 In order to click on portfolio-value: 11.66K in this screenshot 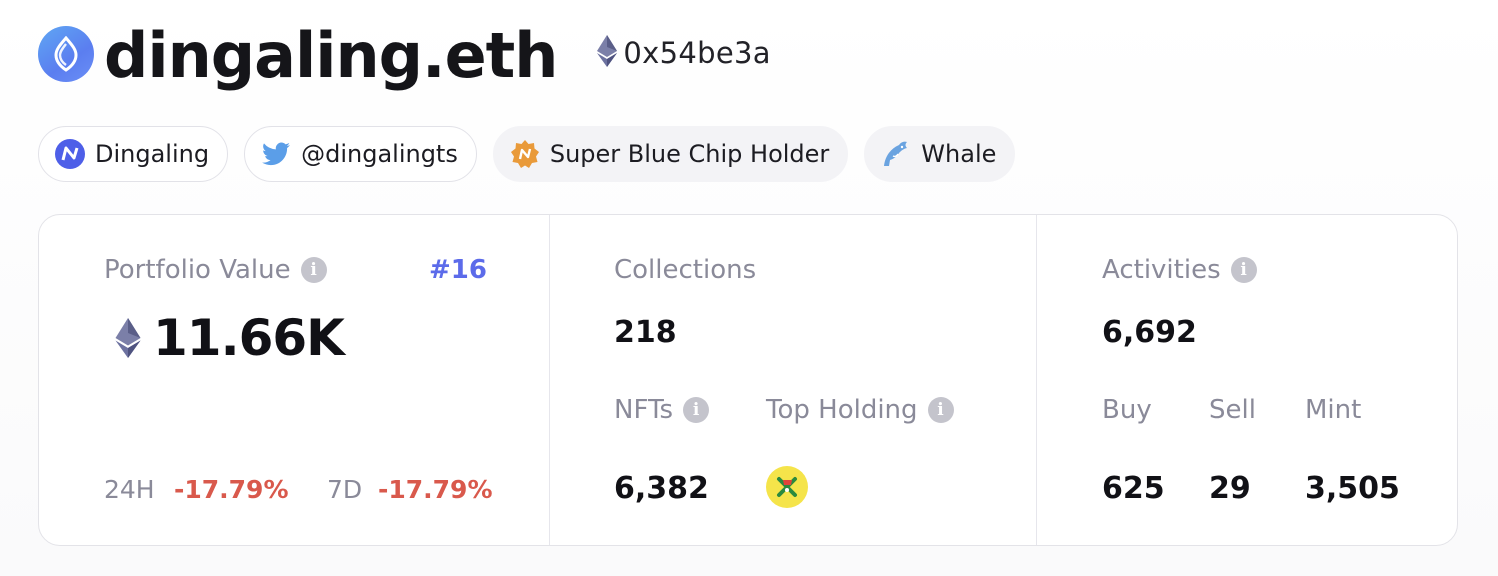, I will do `click(230, 338)`.